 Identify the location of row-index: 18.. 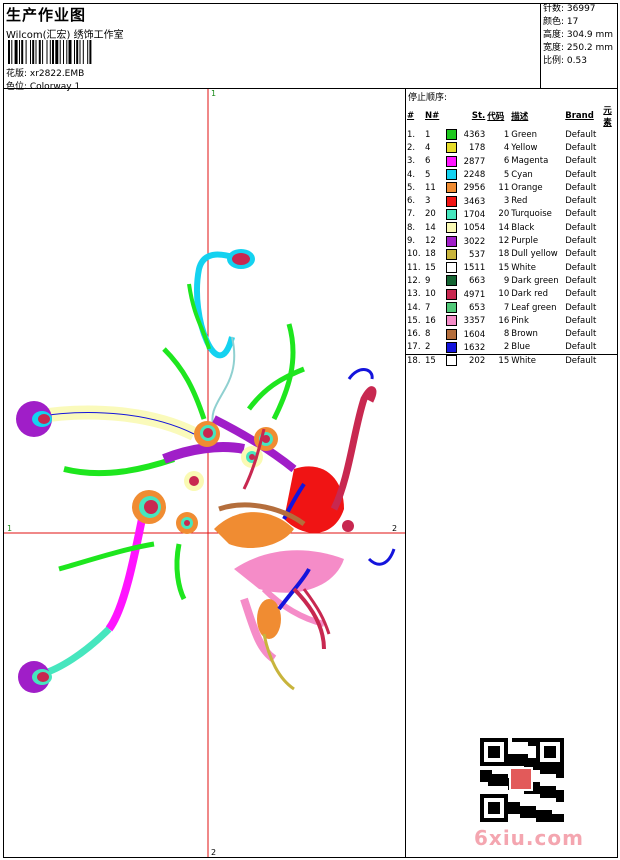
(414, 360).